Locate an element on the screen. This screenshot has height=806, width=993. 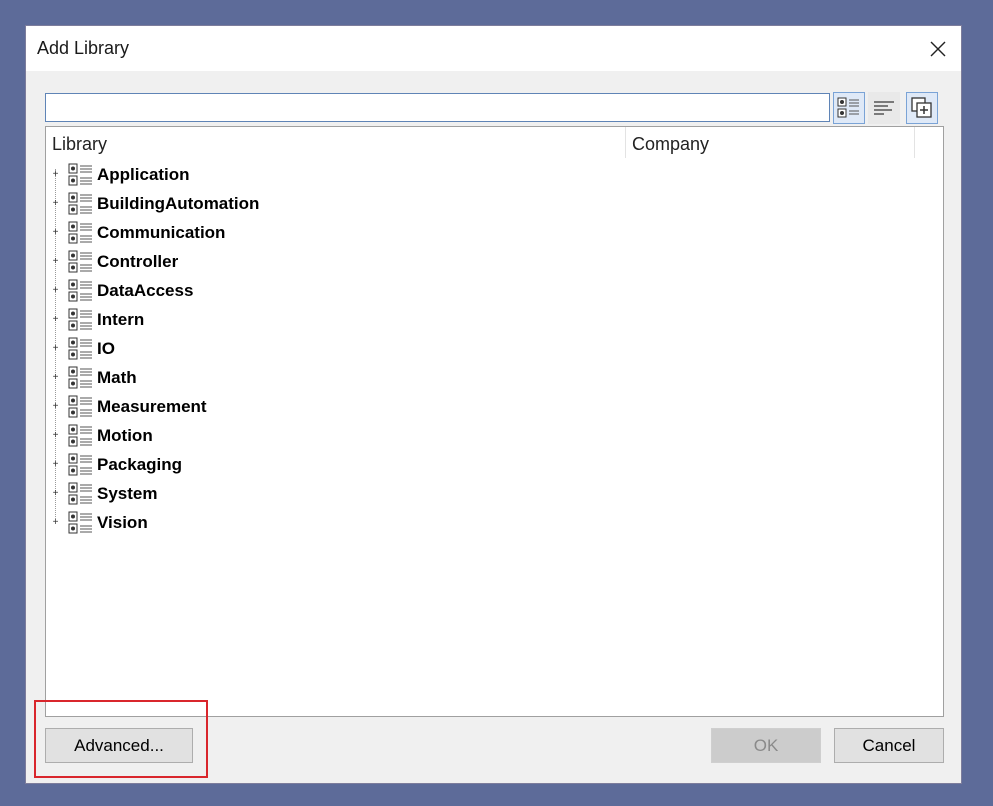
tree-item-label: Vision is located at coordinates (122, 522).